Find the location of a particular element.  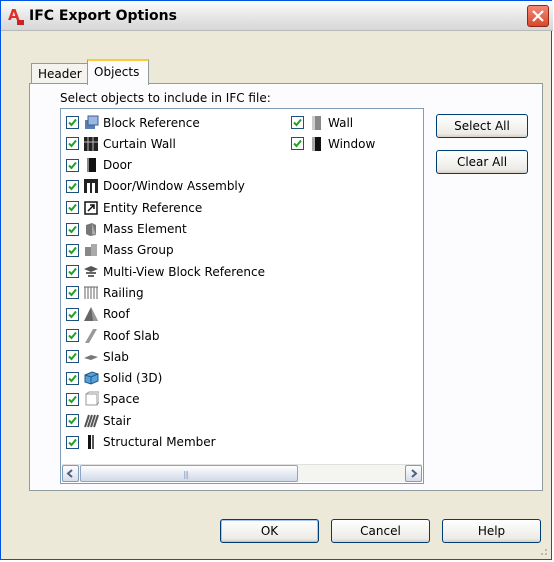

list-item: Space is located at coordinates (103, 399).